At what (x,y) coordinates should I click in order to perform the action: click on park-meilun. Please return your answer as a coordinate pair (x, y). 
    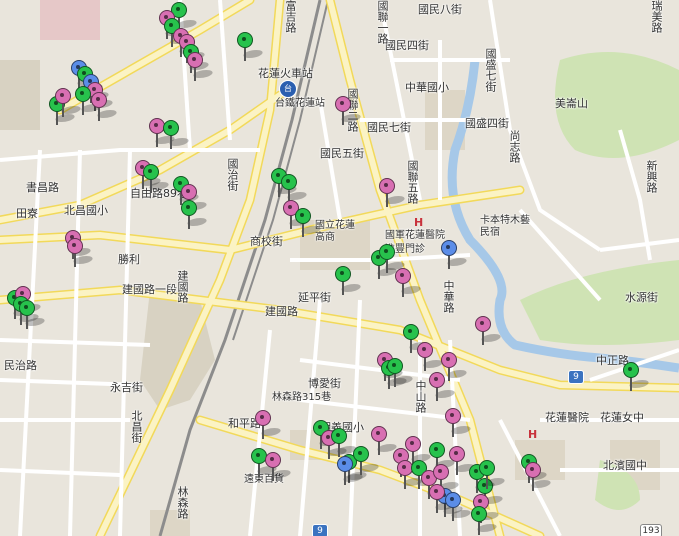
    Looking at the image, I should click on (617, 105).